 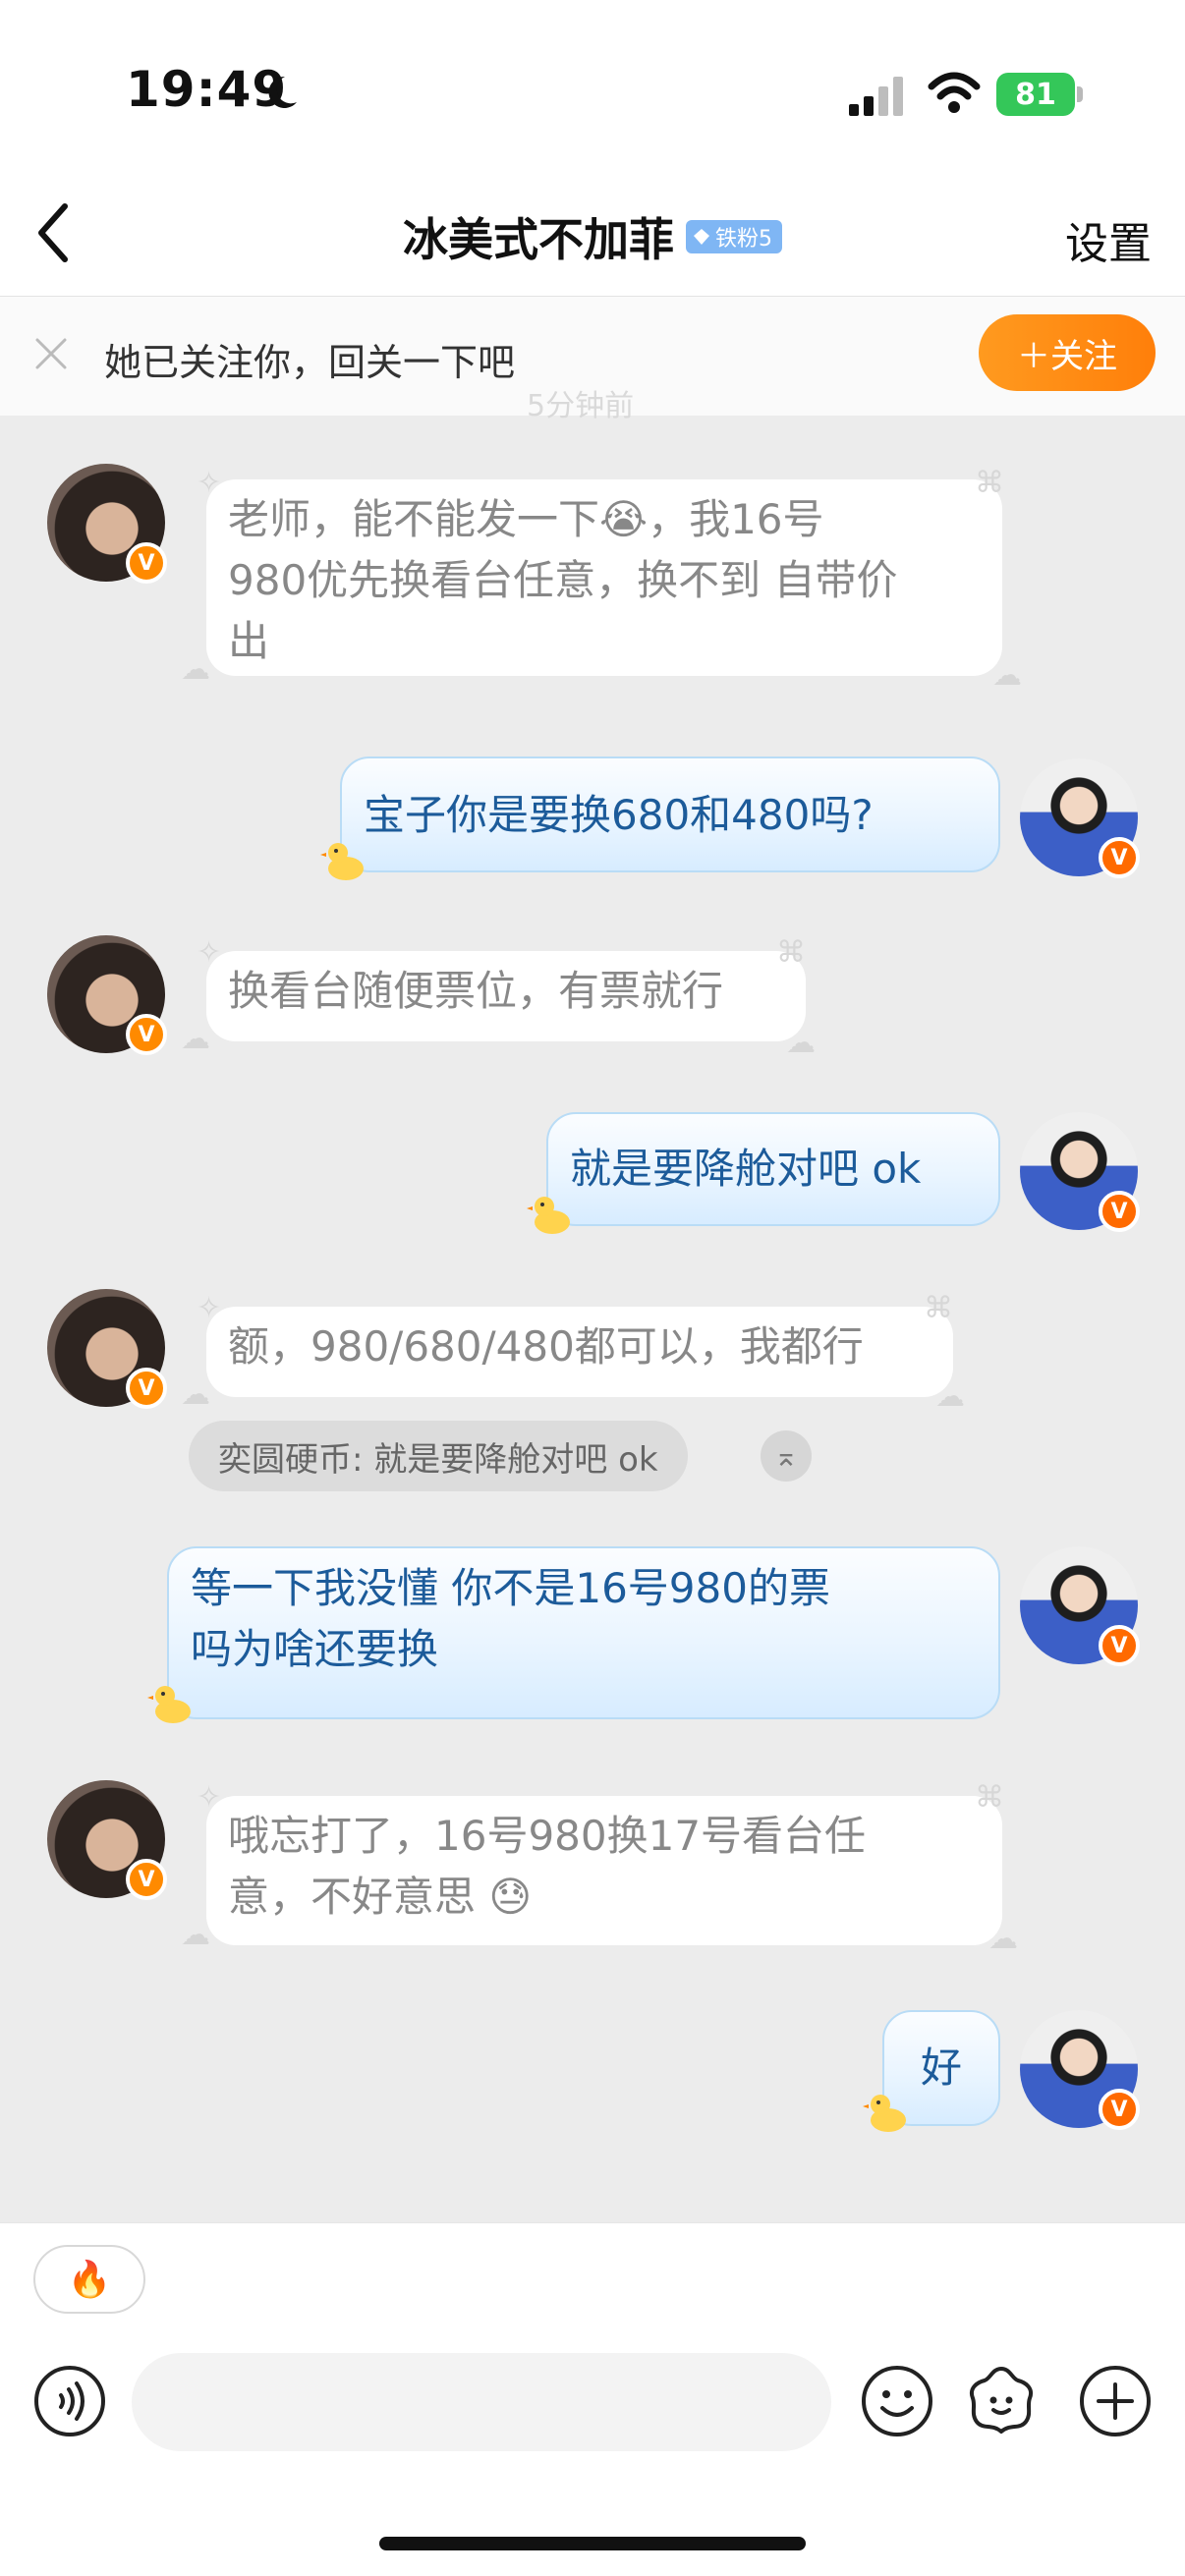 What do you see at coordinates (538, 236) in the screenshot?
I see `chat-title: 冰美式不加菲` at bounding box center [538, 236].